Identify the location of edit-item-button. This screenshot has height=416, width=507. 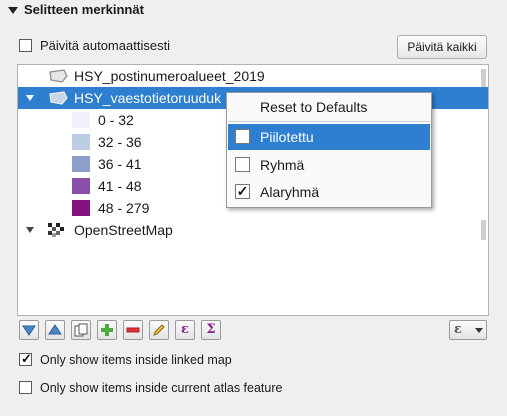
(159, 330).